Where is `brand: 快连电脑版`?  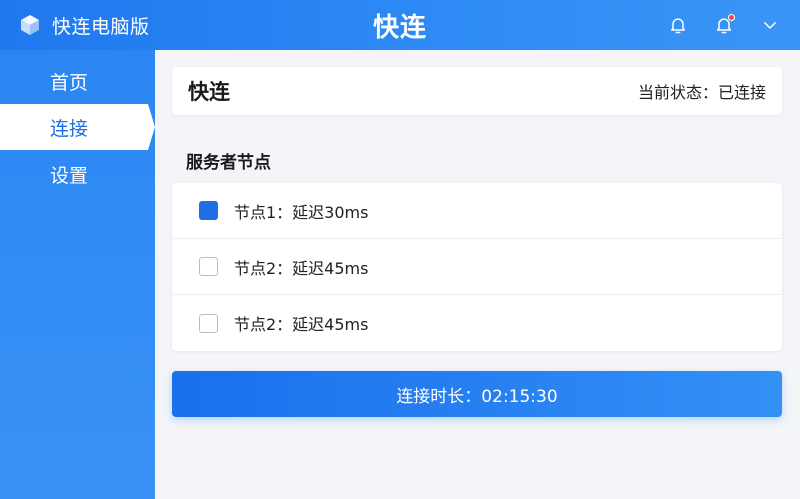
brand: 快连电脑版 is located at coordinates (84, 25).